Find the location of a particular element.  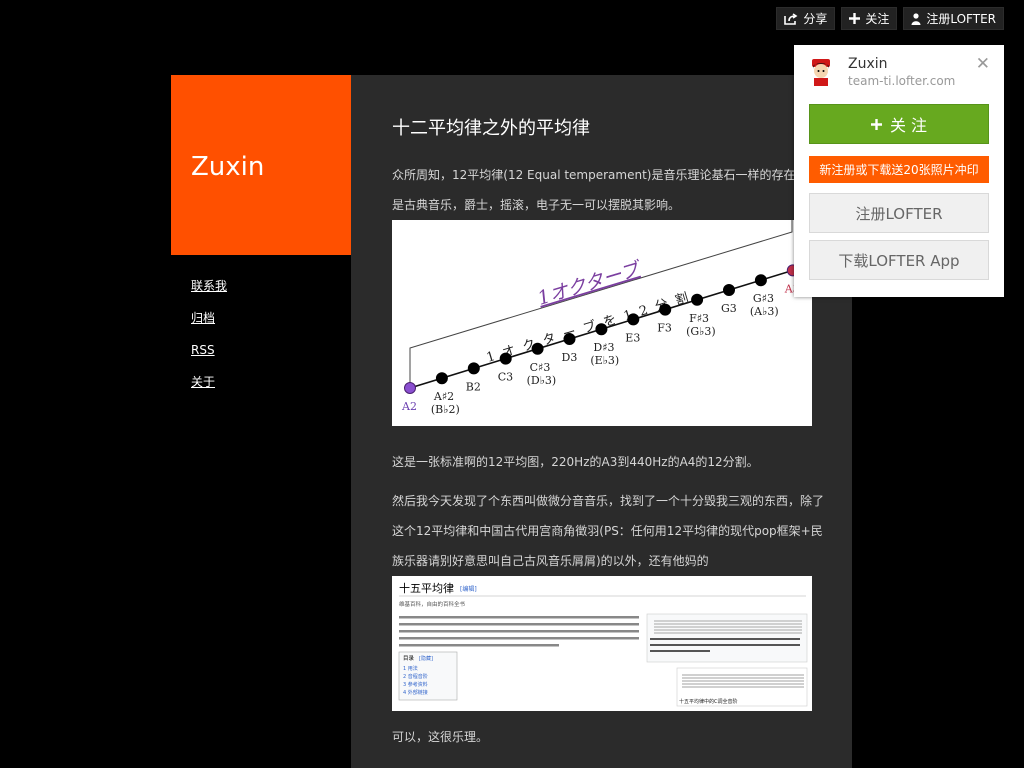

post-text-line: 这个12平均律和中国古代用宫商角徵羽(PS：任何用12平均律的现代pop框架+民 is located at coordinates (607, 531).